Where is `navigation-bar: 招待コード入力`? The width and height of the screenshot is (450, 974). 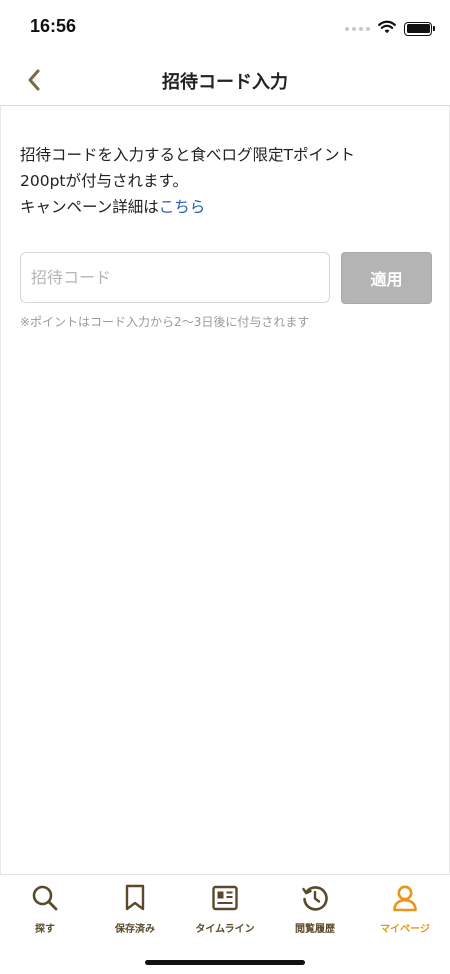
navigation-bar: 招待コード入力 is located at coordinates (225, 80).